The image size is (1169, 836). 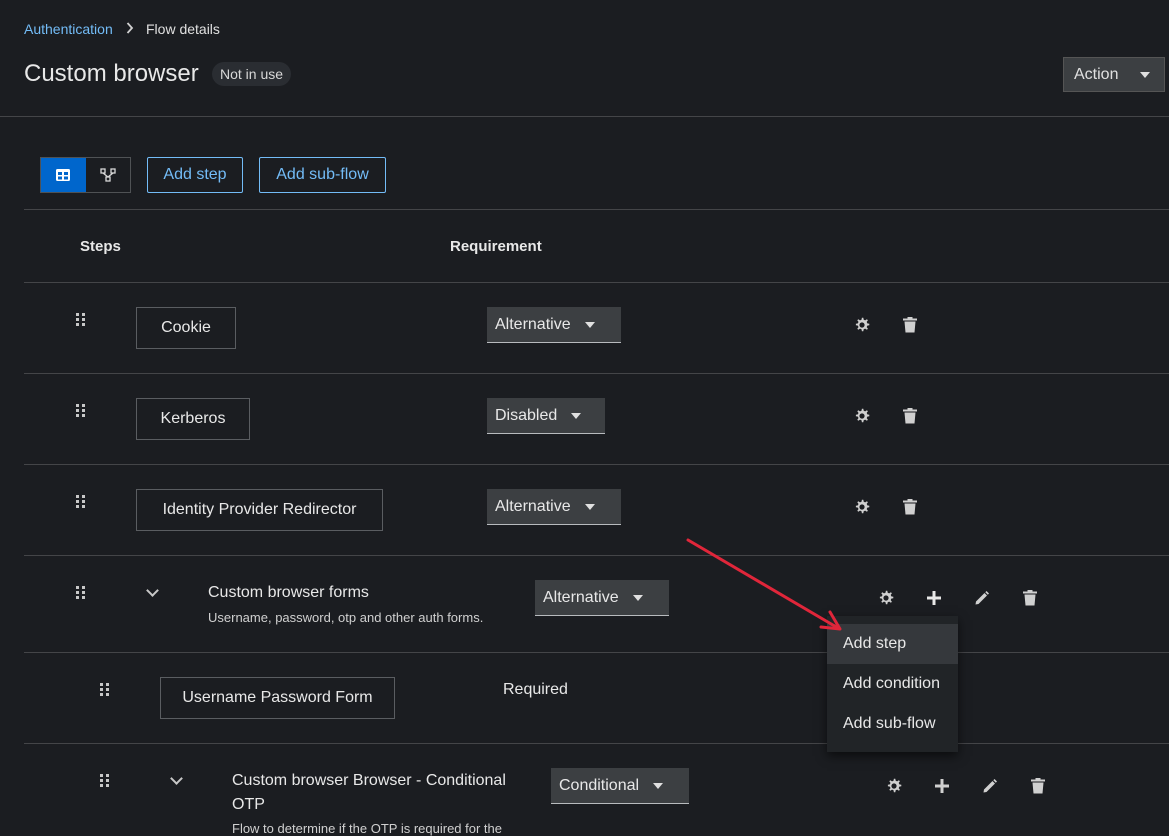 What do you see at coordinates (599, 785) in the screenshot?
I see `requirement-value: Conditional` at bounding box center [599, 785].